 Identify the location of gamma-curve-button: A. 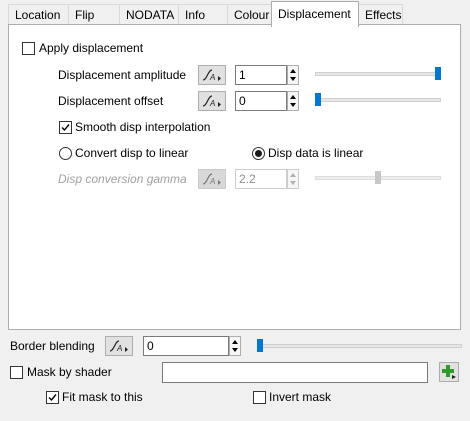
(212, 179).